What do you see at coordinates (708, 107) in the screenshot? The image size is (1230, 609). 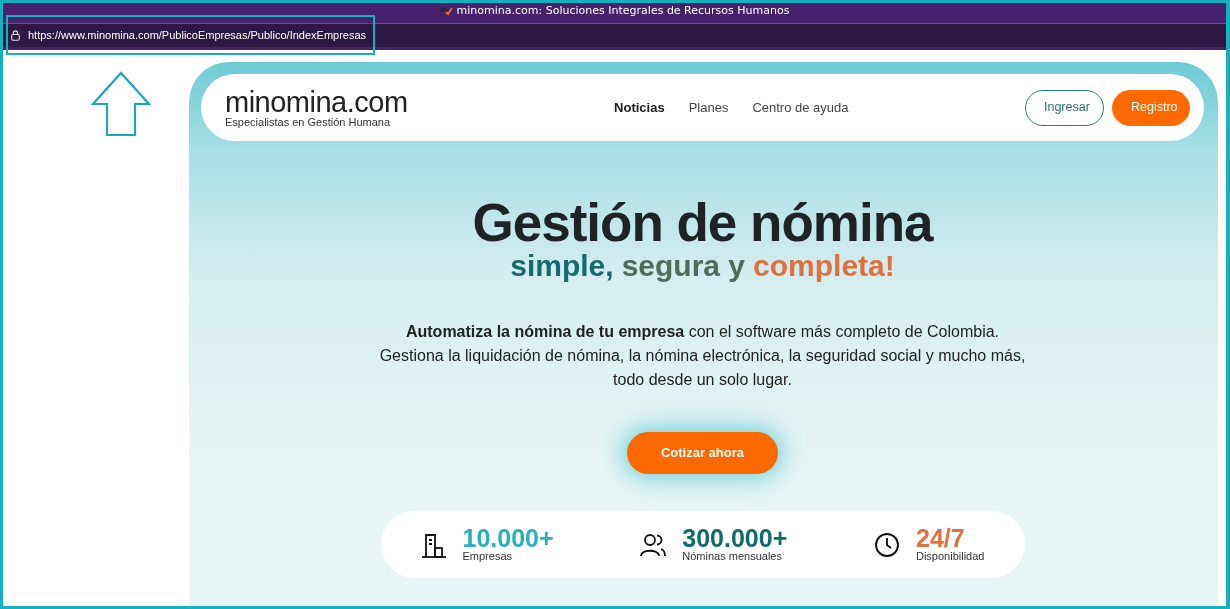 I see `nav-link: Planes` at bounding box center [708, 107].